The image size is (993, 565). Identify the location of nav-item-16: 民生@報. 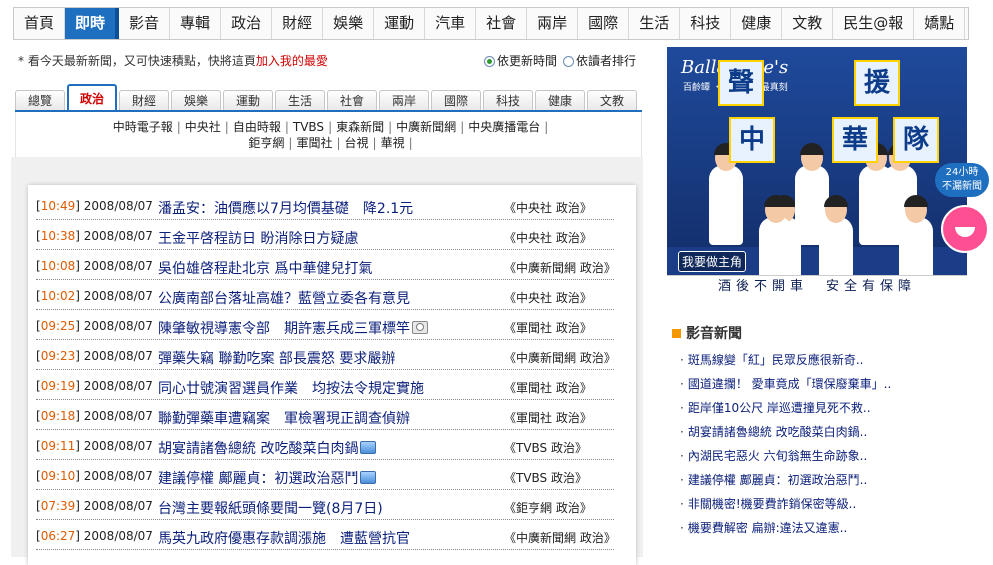
(874, 23).